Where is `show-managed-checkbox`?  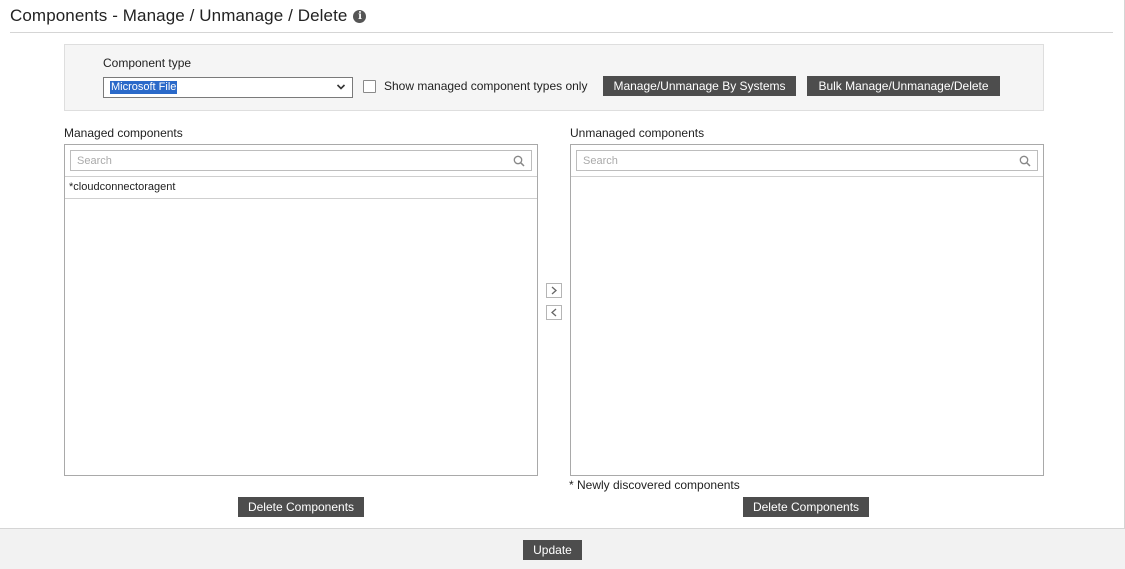 show-managed-checkbox is located at coordinates (369, 86).